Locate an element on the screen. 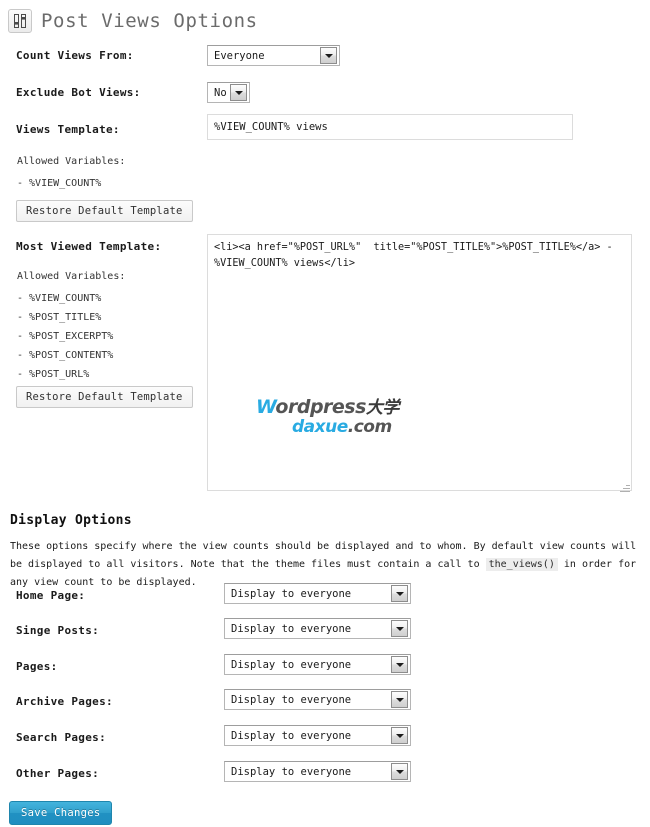 The height and width of the screenshot is (827, 650). pages-value: Display to everyone is located at coordinates (291, 664).